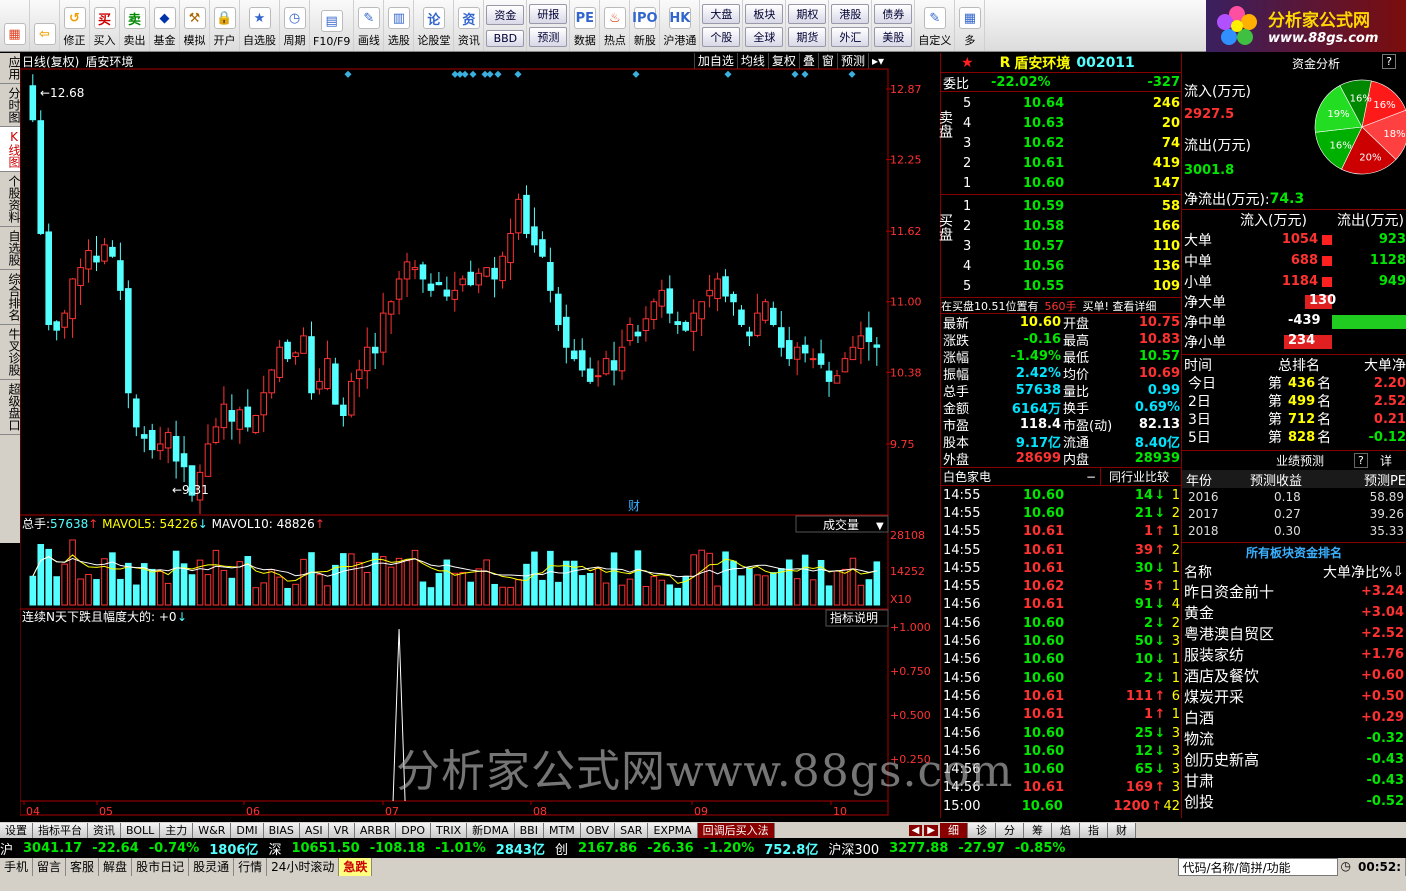  What do you see at coordinates (850, 13) in the screenshot?
I see `toolbar-pill-港股: 港股` at bounding box center [850, 13].